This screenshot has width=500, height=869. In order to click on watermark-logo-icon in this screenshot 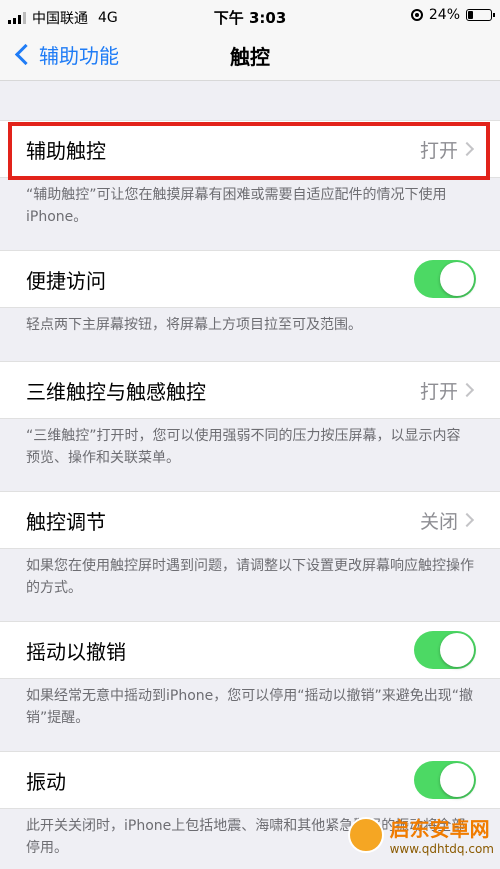, I will do `click(365, 834)`.